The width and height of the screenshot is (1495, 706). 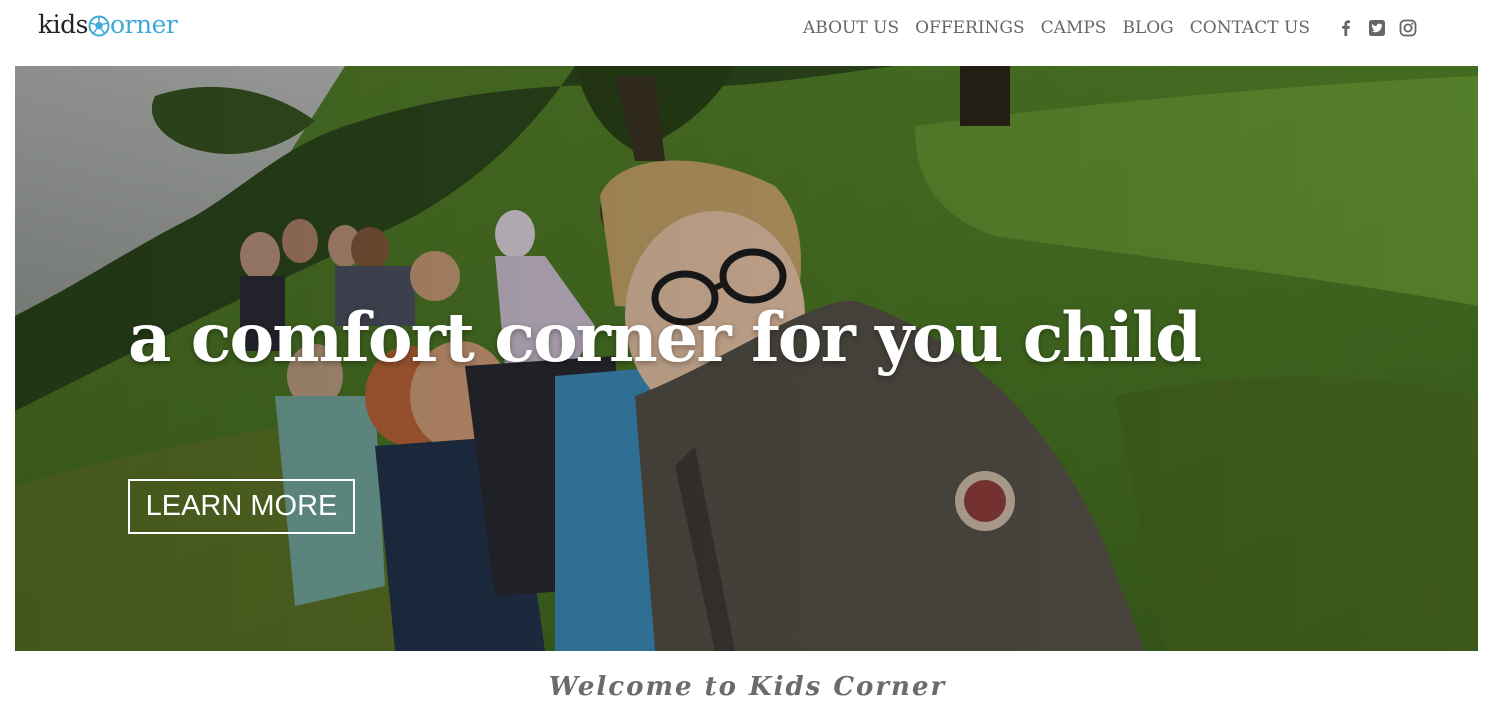 I want to click on nav-camps: CAMPS, so click(x=1074, y=28).